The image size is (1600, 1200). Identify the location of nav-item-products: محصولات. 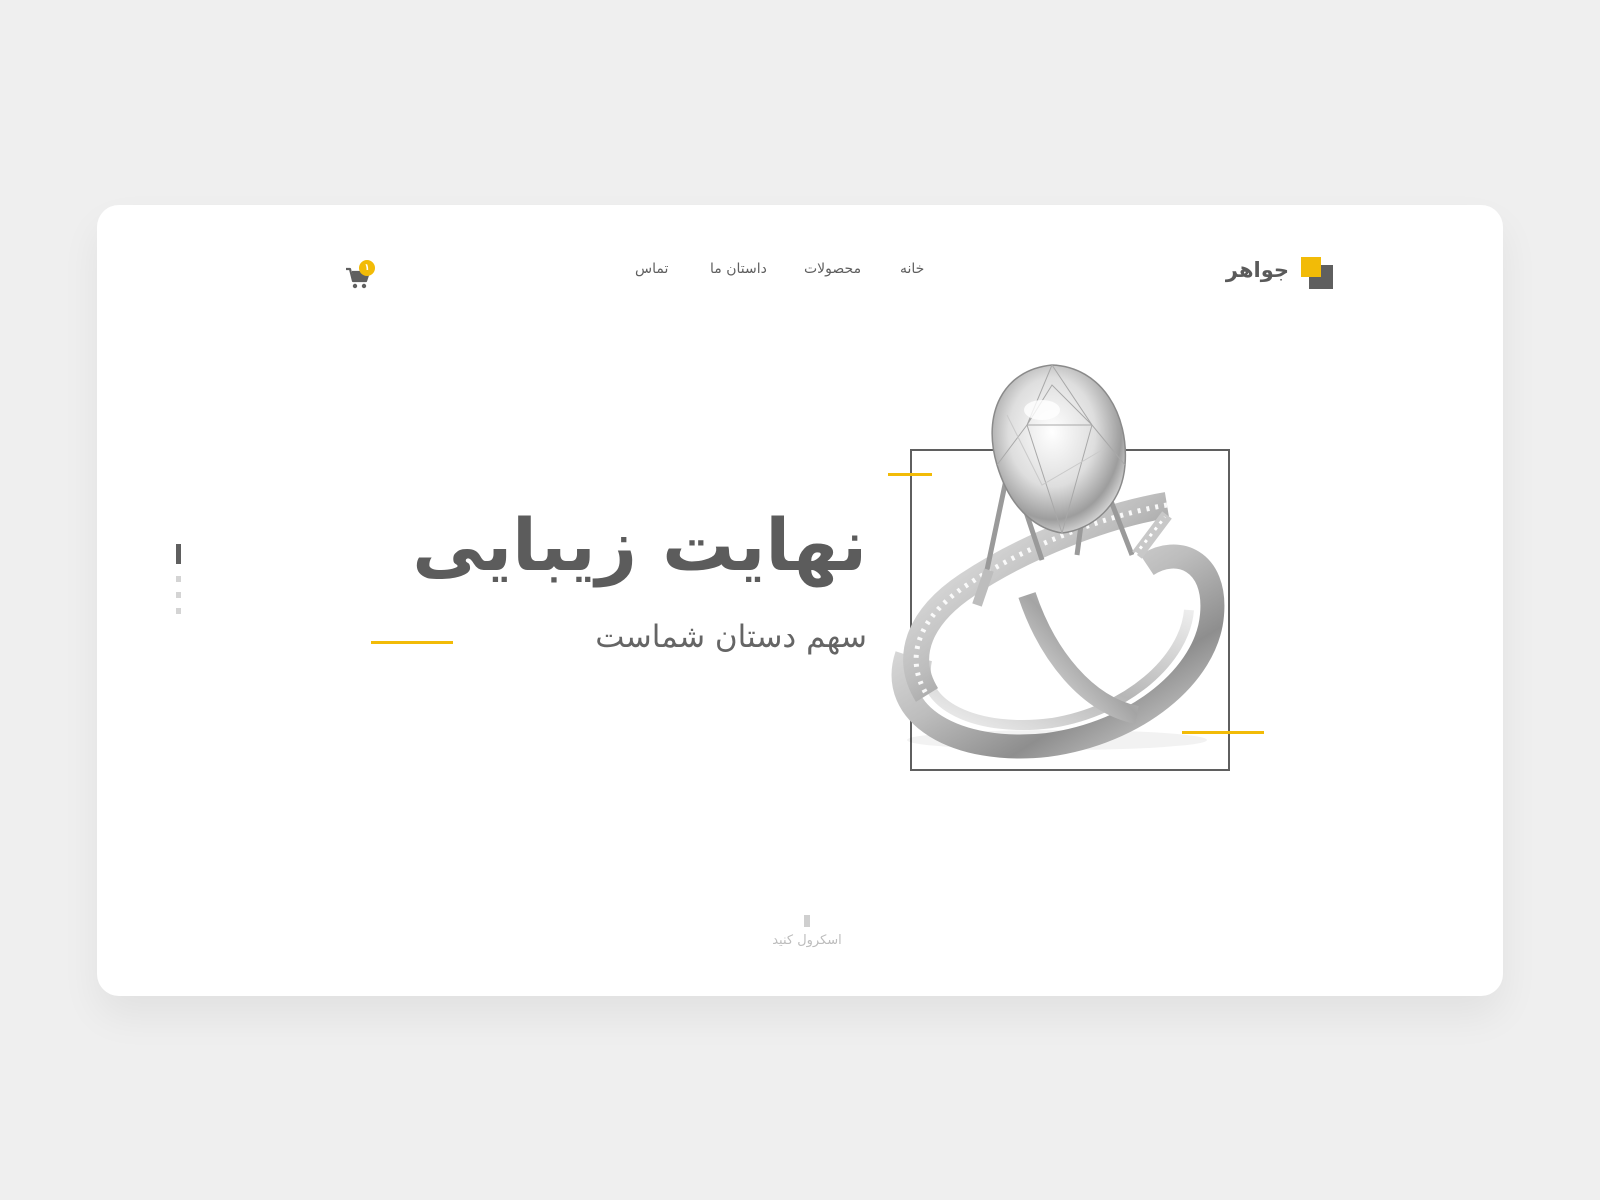
(832, 269).